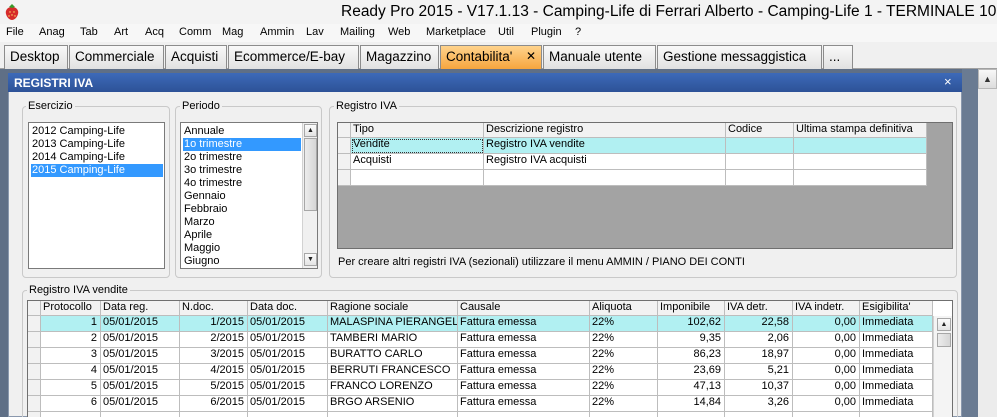 The width and height of the screenshot is (997, 417). Describe the element at coordinates (393, 308) in the screenshot. I see `column-header: Ragione sociale` at that location.